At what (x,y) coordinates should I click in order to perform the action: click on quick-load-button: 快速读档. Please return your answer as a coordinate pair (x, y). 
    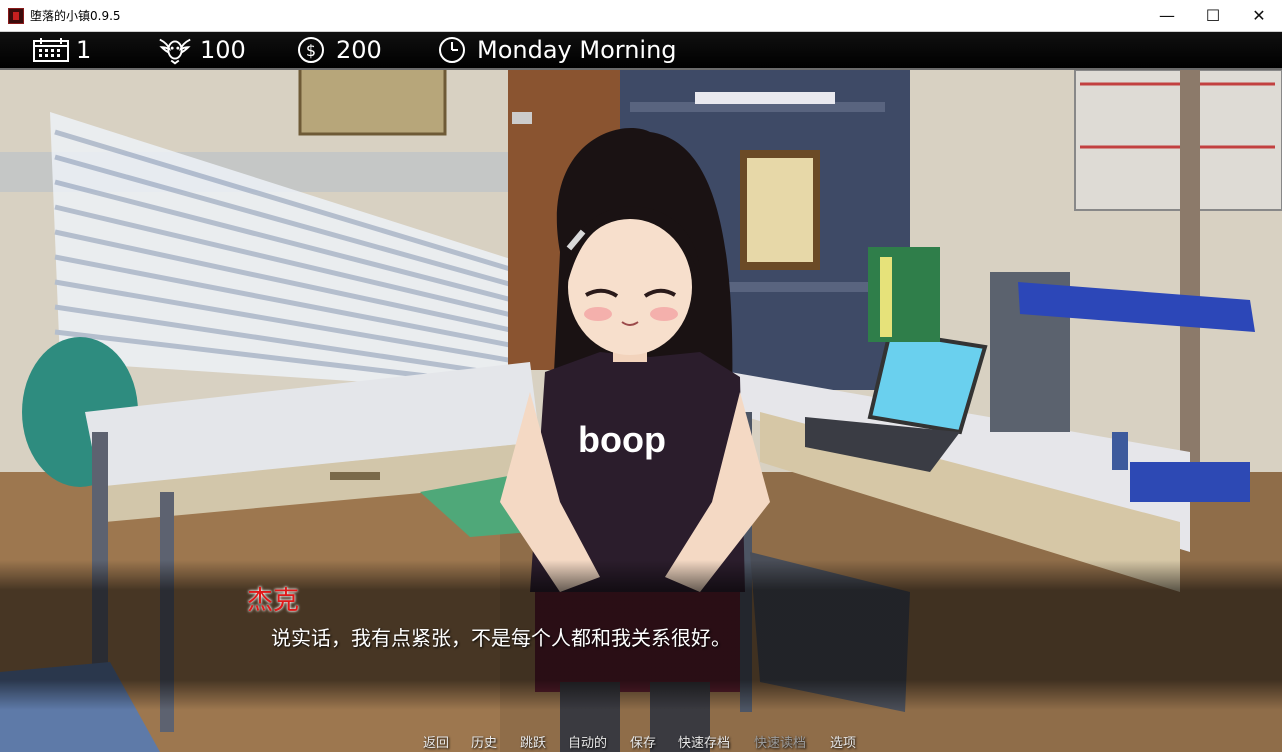
    Looking at the image, I should click on (780, 741).